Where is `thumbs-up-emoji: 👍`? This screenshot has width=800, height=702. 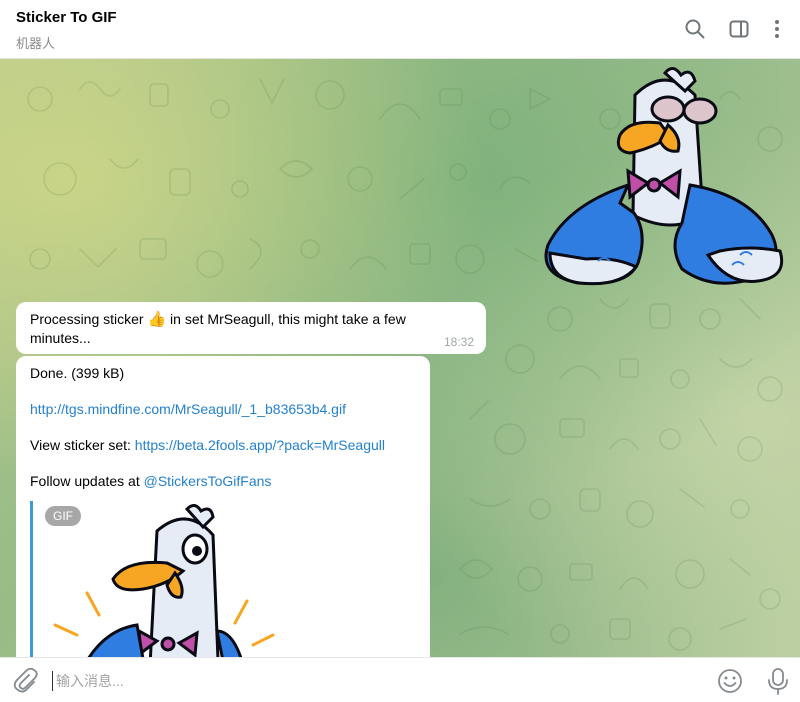
thumbs-up-emoji: 👍 is located at coordinates (157, 319).